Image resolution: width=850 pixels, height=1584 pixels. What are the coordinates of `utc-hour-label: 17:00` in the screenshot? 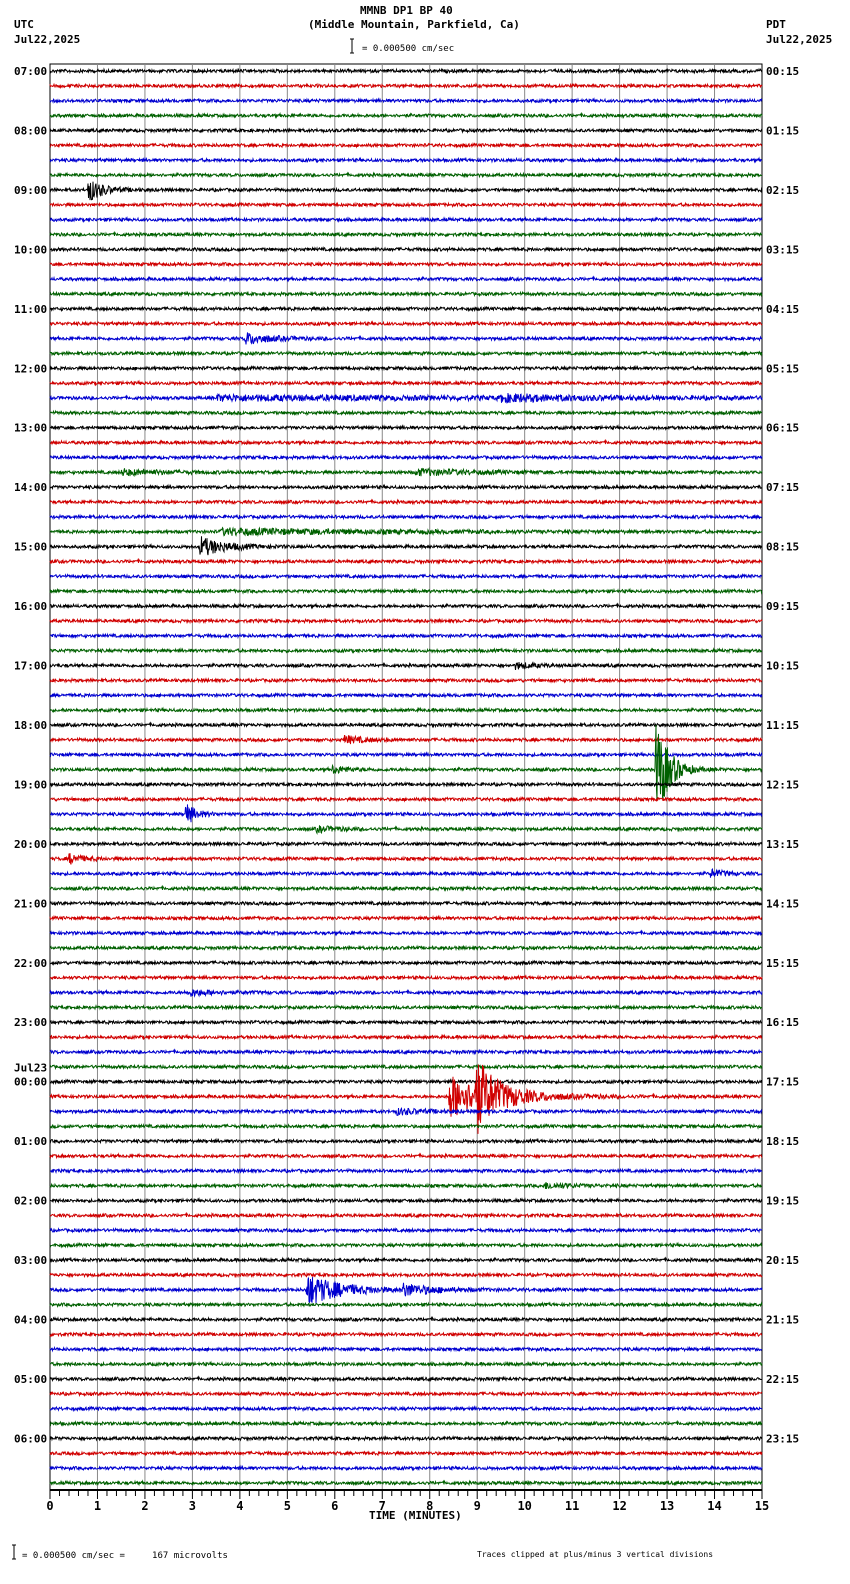 It's located at (30, 666).